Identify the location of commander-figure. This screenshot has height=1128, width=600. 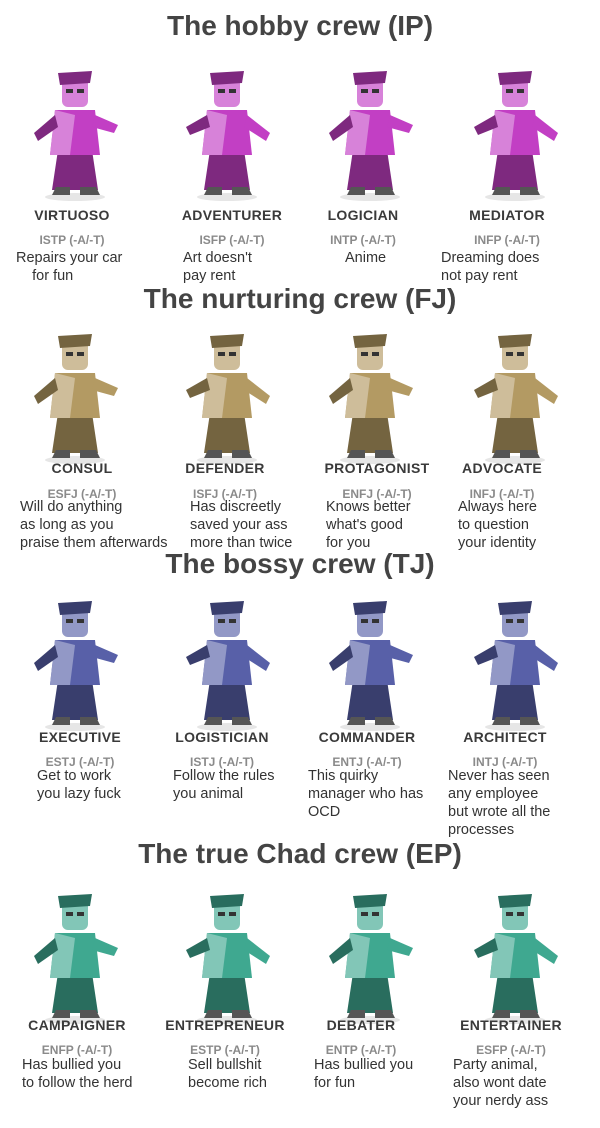
(370, 660).